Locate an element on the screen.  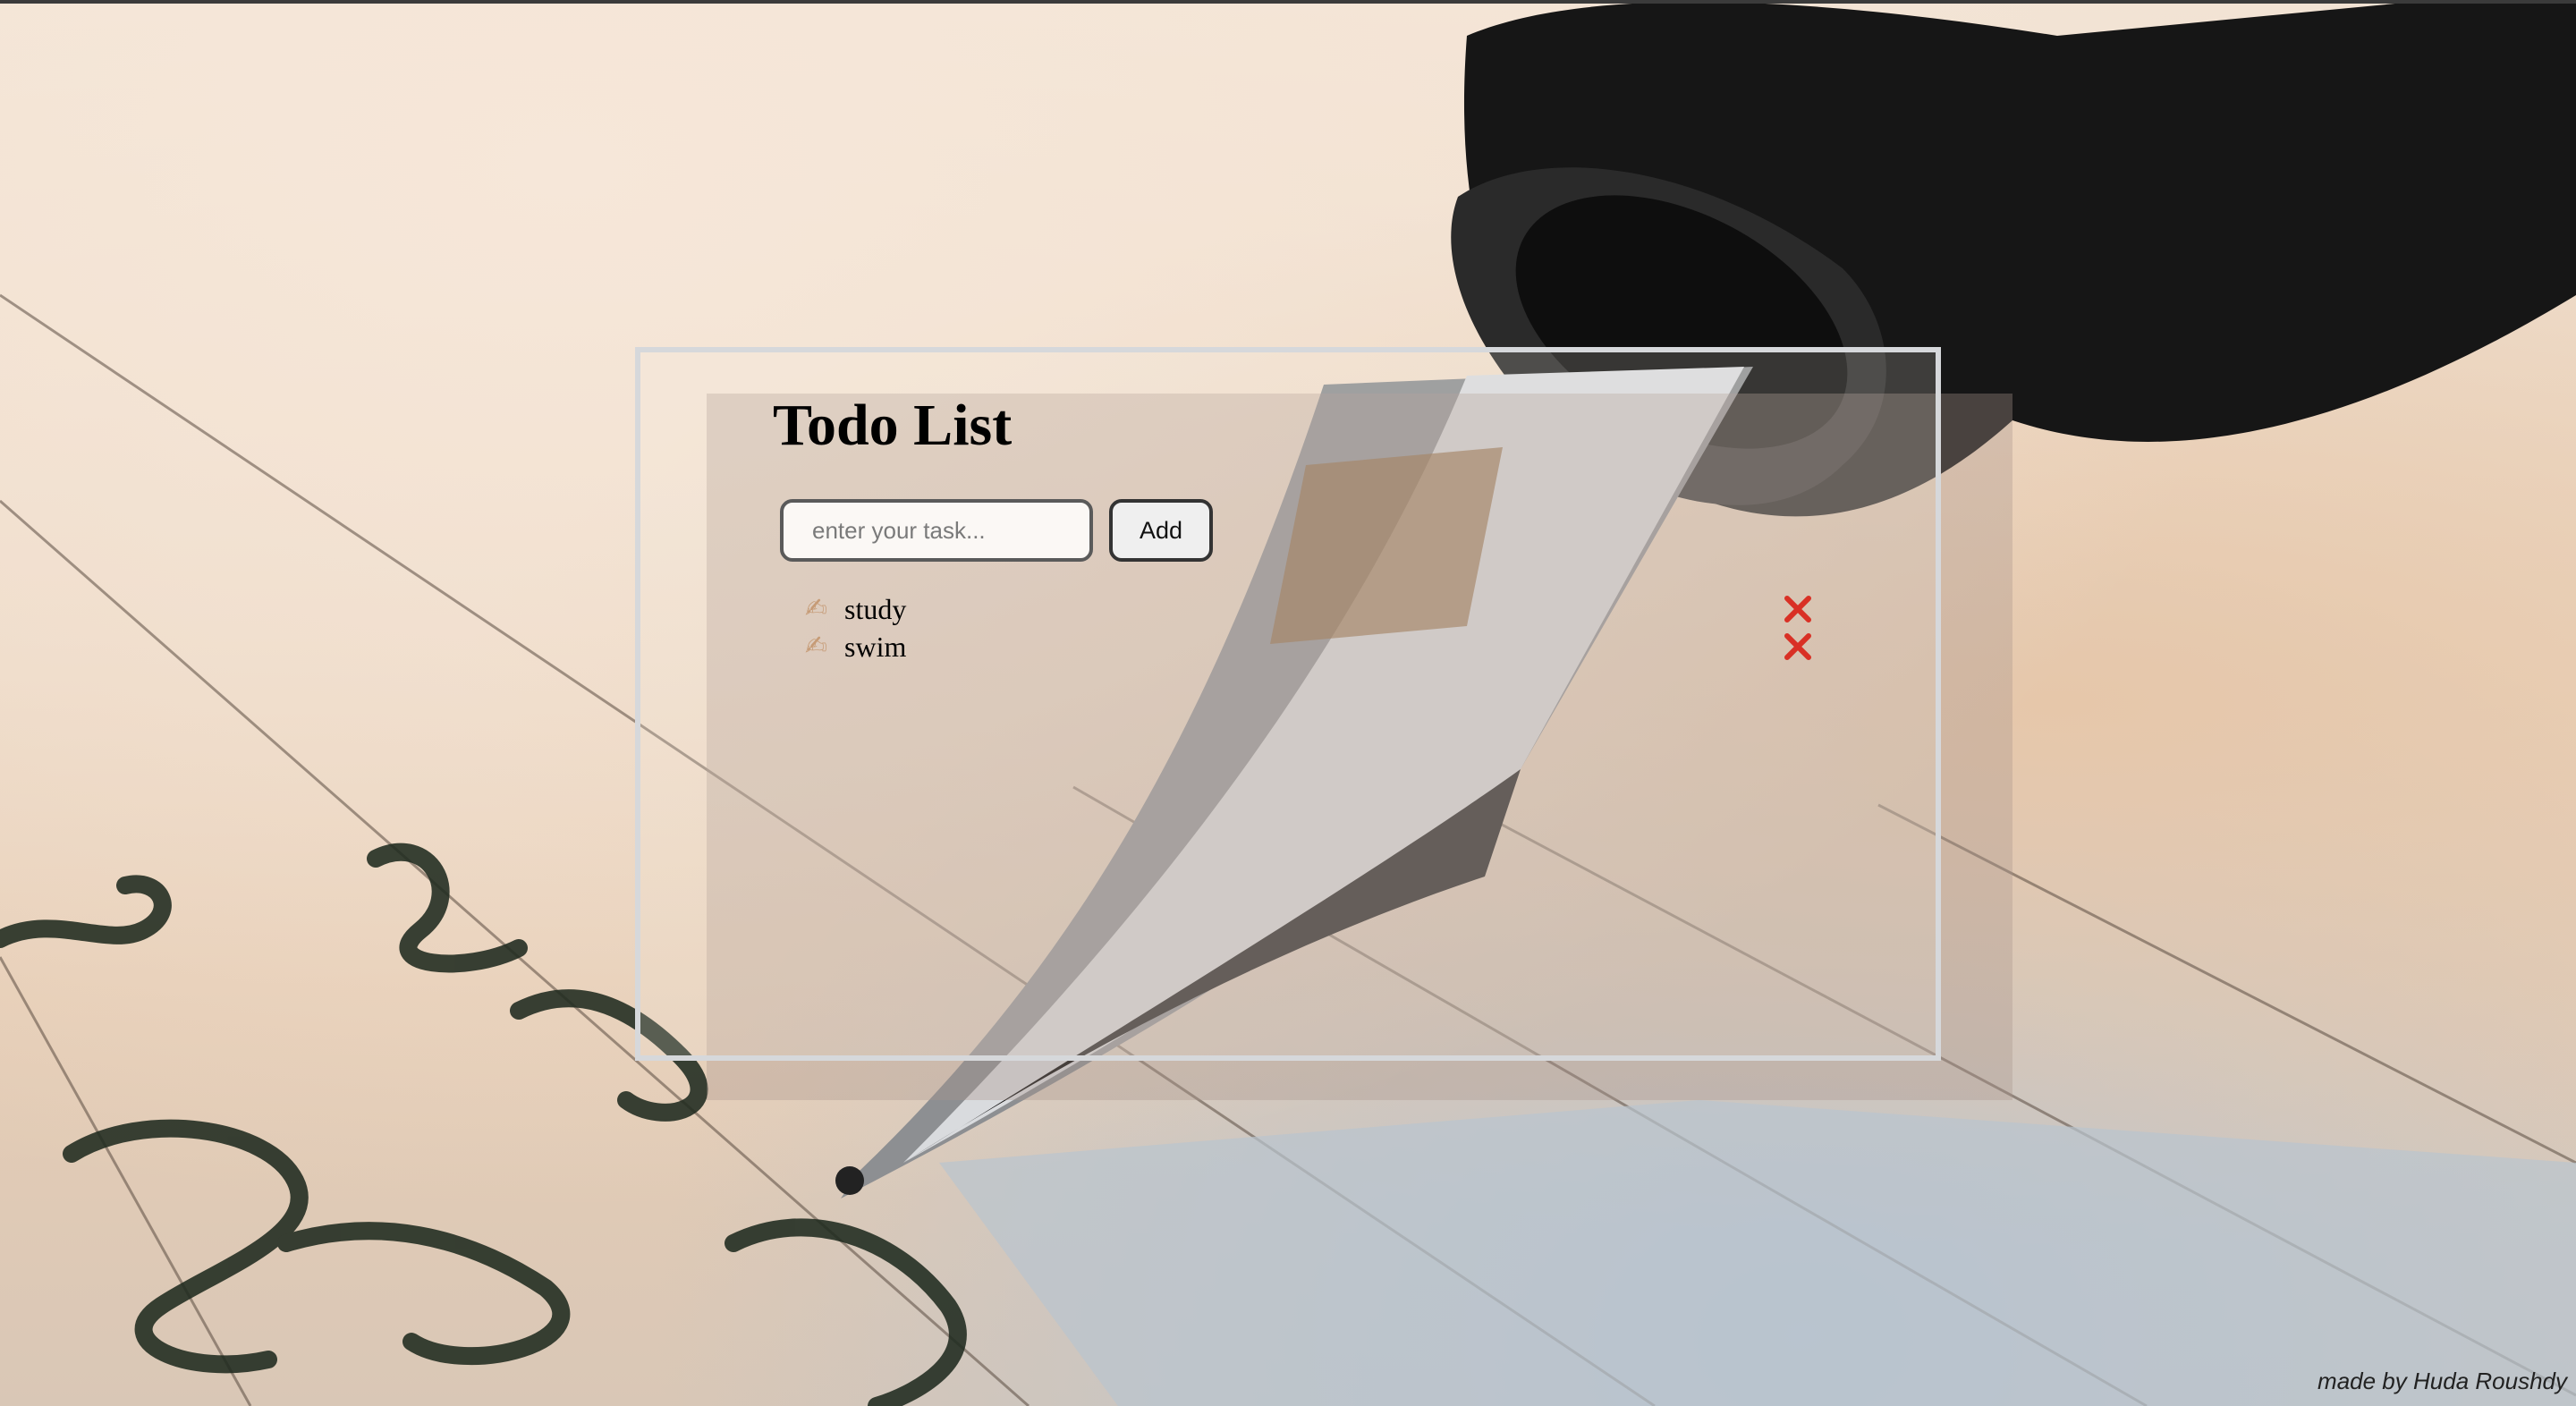
author-credit: made by Huda Roushdy is located at coordinates (2442, 1381).